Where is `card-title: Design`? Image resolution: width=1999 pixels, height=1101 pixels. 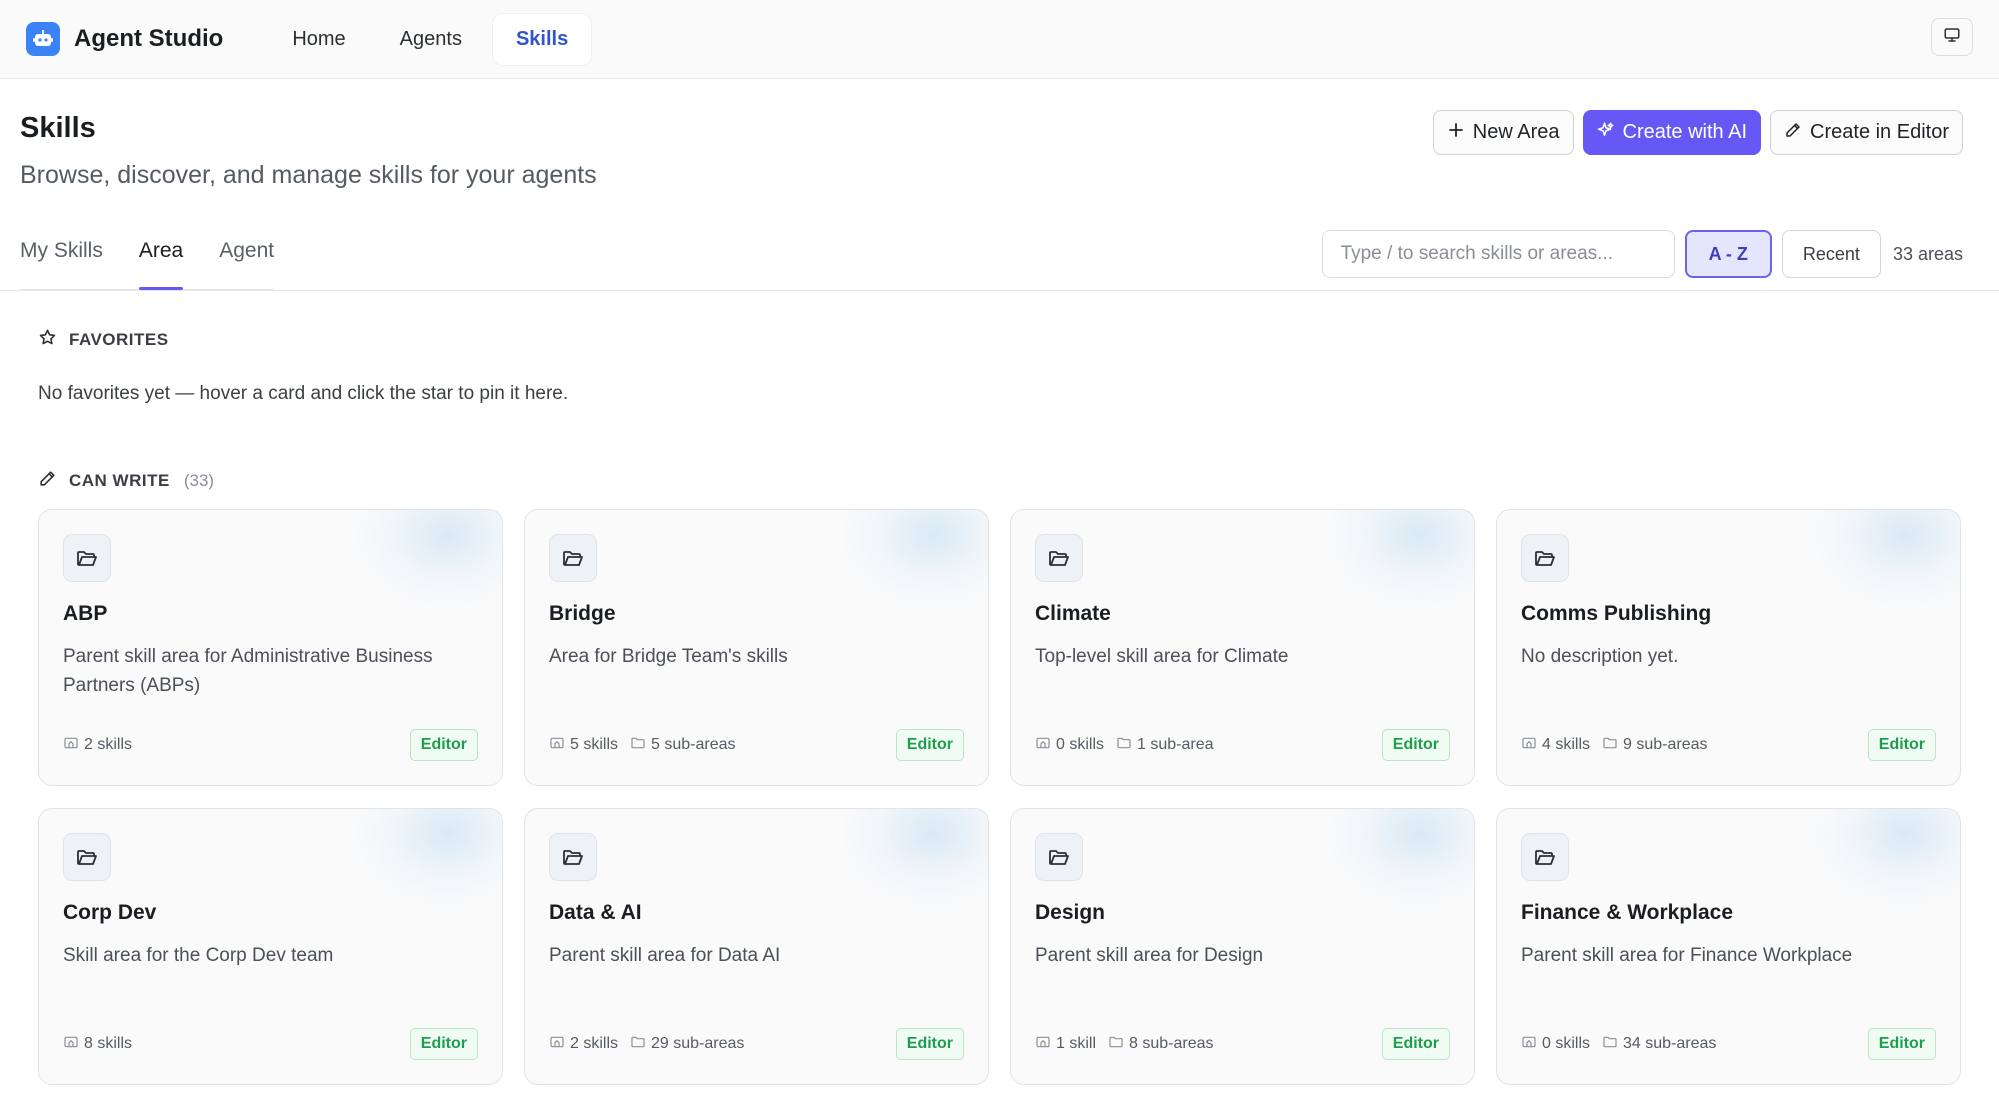 card-title: Design is located at coordinates (1070, 912).